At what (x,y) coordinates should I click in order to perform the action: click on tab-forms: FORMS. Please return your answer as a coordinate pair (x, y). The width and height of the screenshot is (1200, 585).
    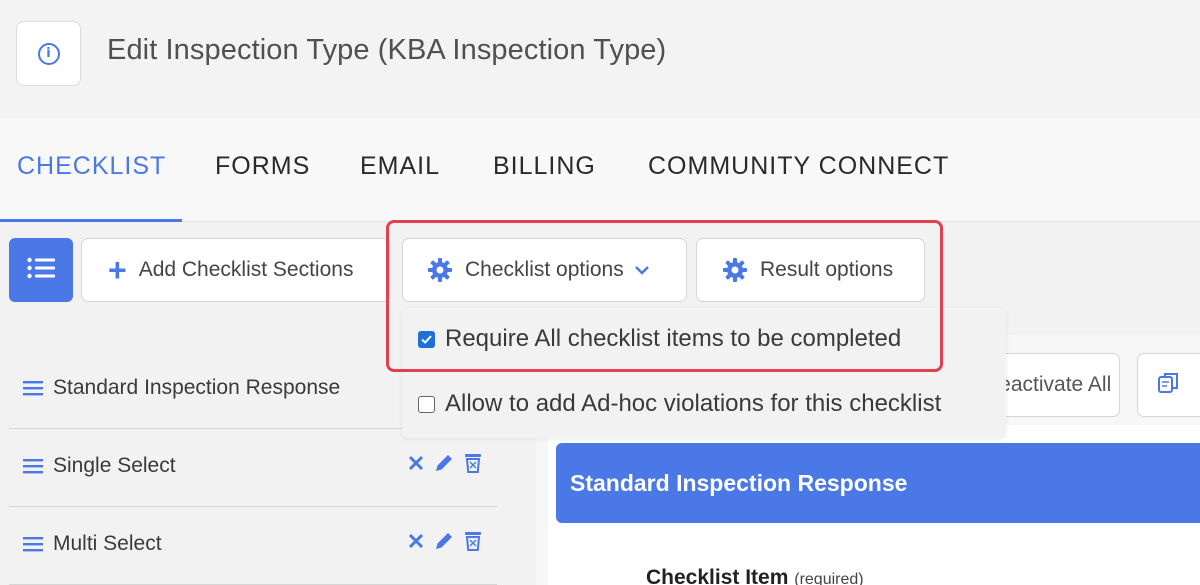
    Looking at the image, I should click on (262, 166).